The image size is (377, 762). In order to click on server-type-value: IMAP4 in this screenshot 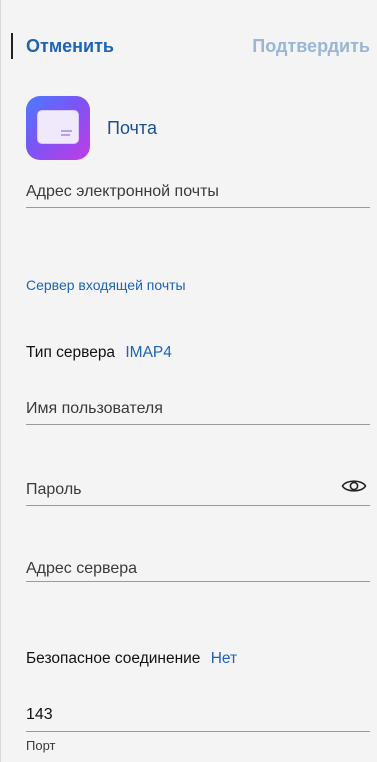, I will do `click(148, 352)`.